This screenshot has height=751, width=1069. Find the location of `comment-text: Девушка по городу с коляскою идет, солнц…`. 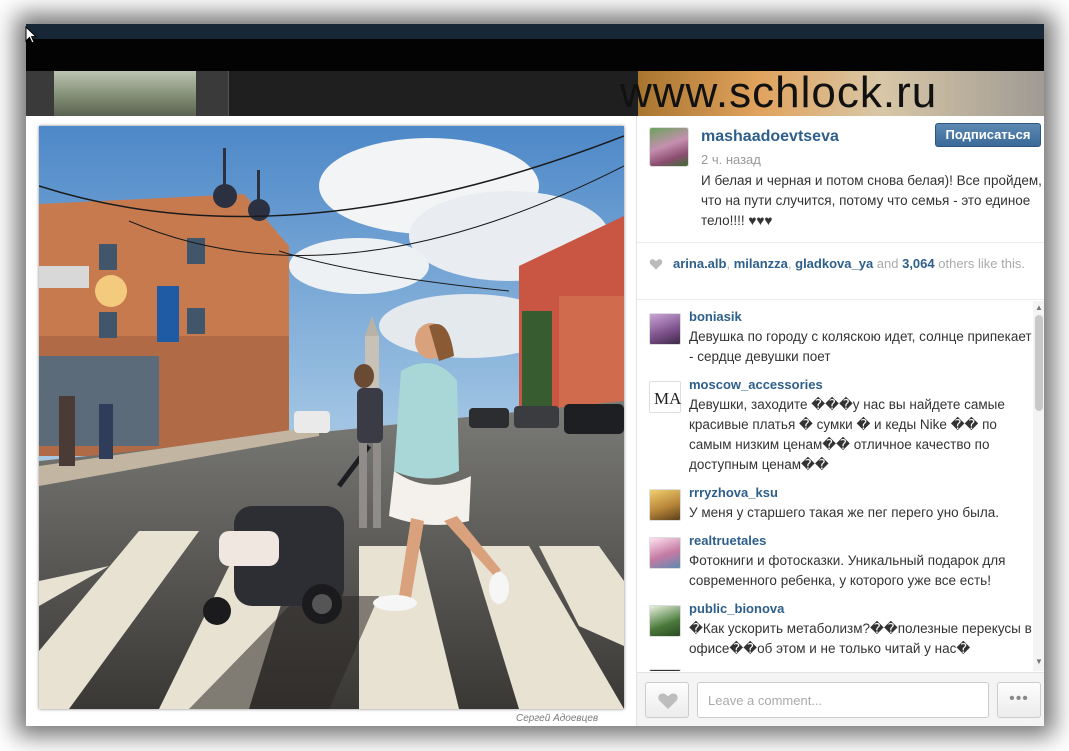

comment-text: Девушка по городу с коляскою идет, солнц… is located at coordinates (860, 346).